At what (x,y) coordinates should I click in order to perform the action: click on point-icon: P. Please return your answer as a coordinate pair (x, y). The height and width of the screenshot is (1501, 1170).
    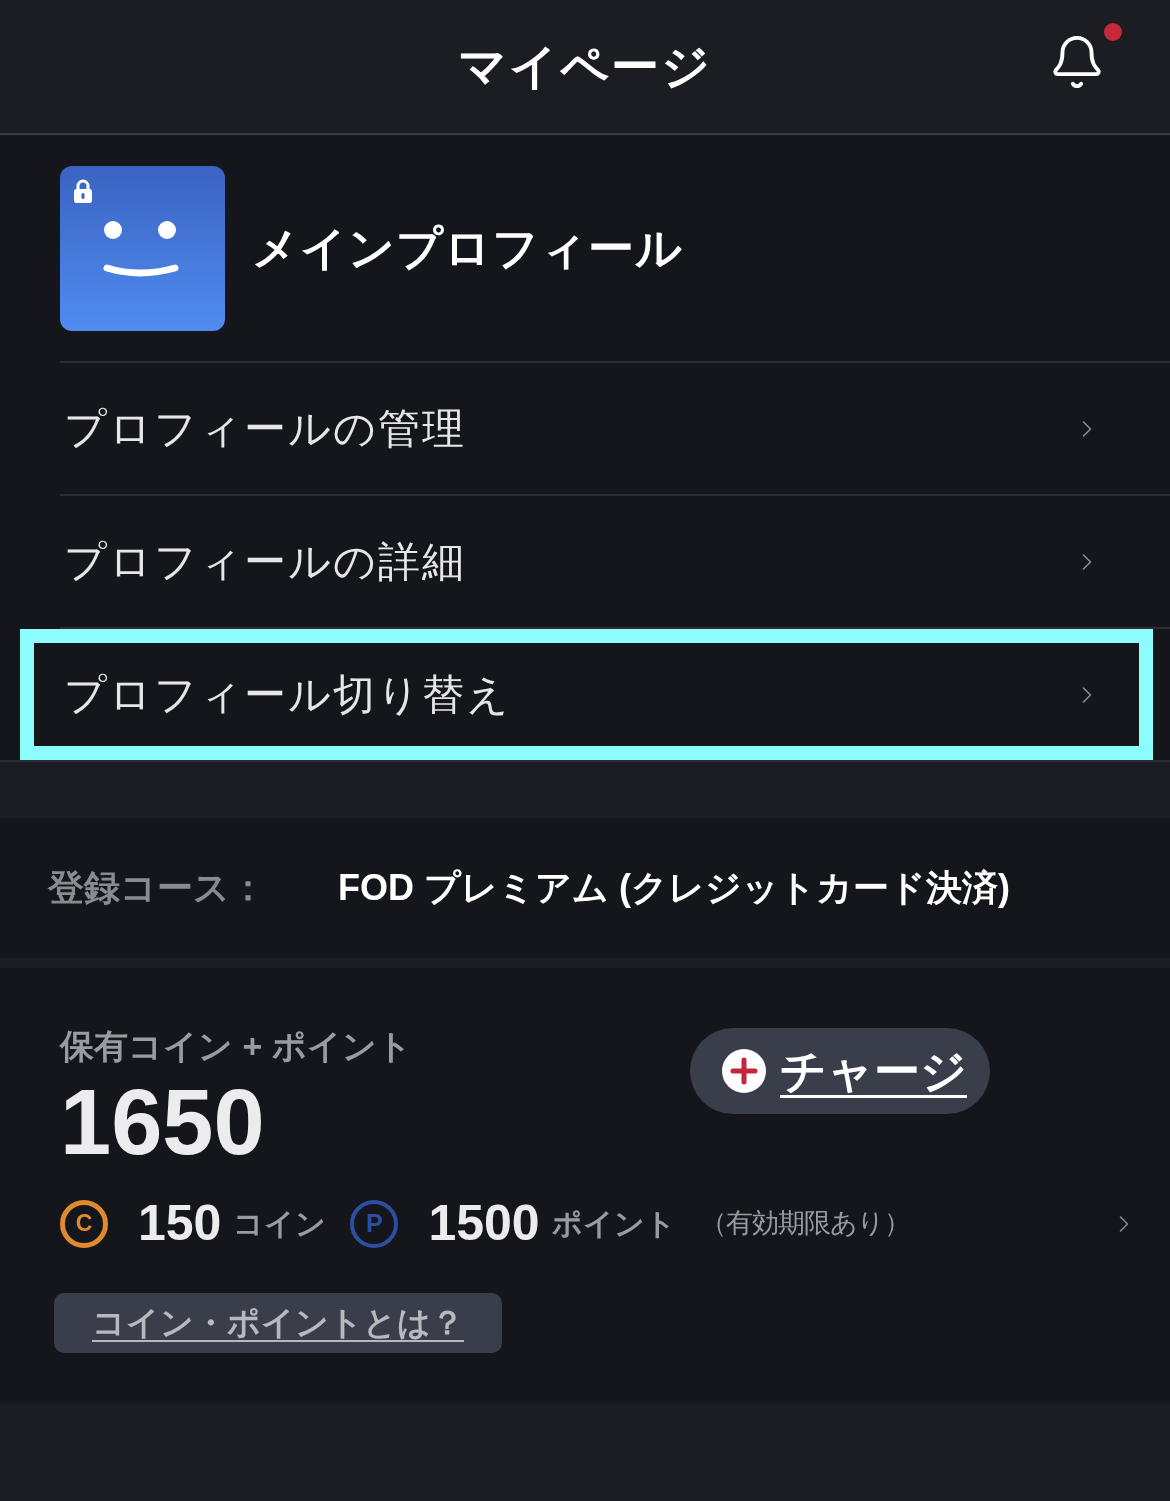
    Looking at the image, I should click on (374, 1223).